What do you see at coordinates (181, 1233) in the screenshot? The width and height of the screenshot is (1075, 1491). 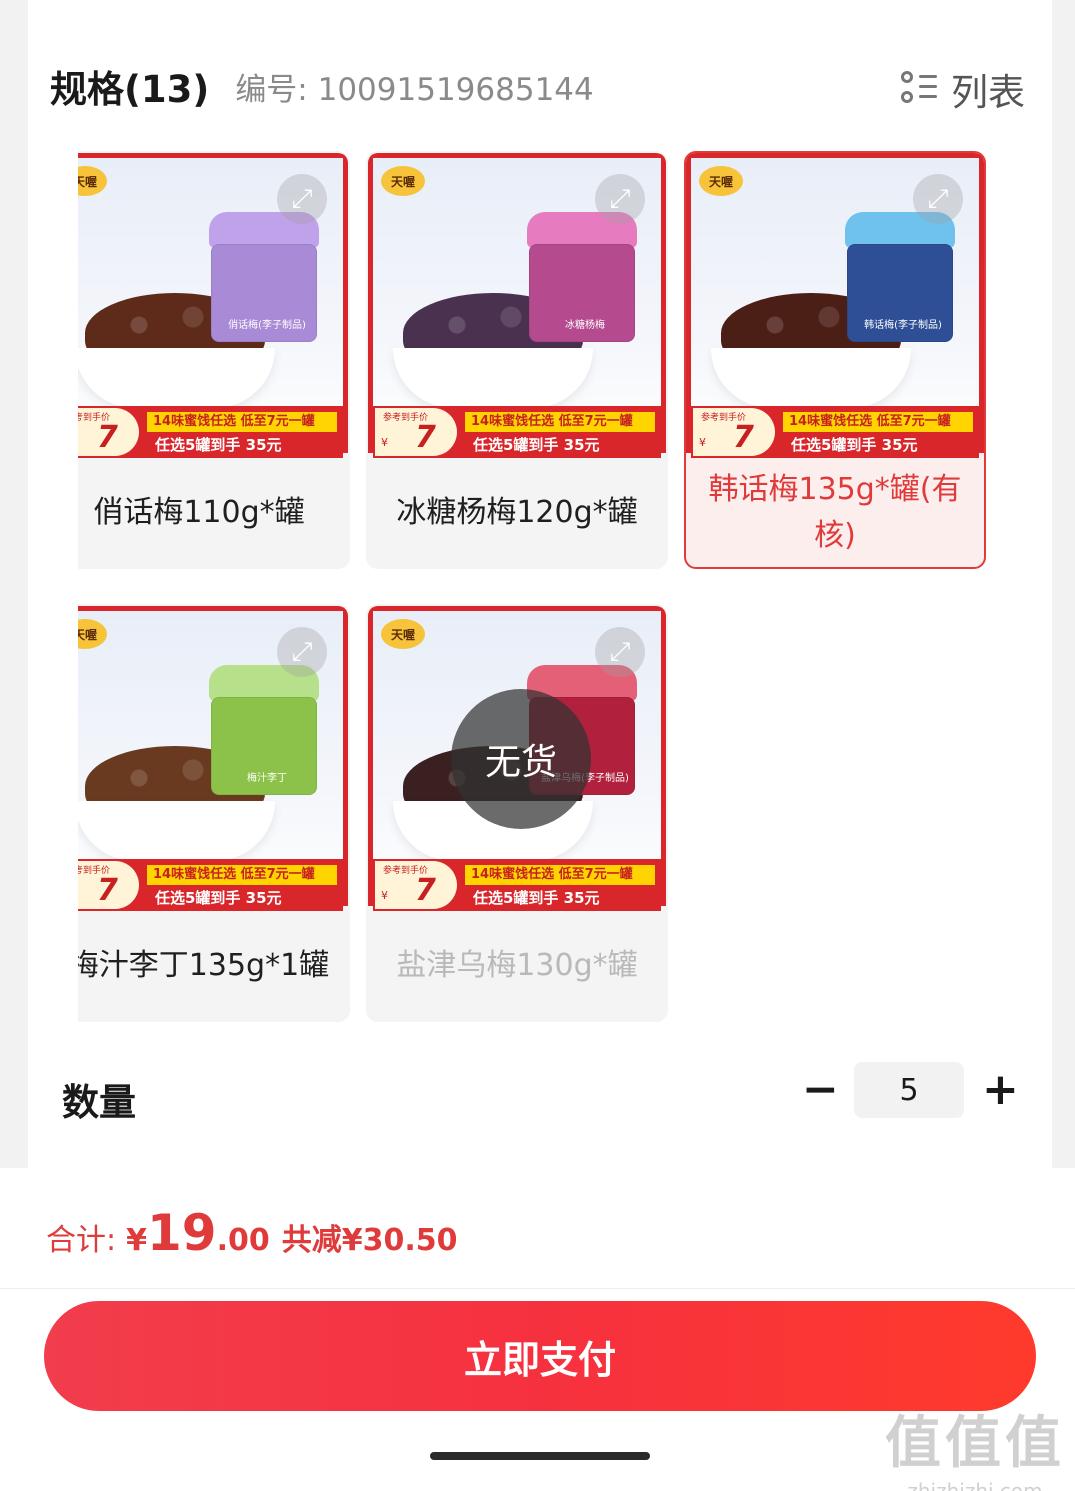 I see `total-integer: 19` at bounding box center [181, 1233].